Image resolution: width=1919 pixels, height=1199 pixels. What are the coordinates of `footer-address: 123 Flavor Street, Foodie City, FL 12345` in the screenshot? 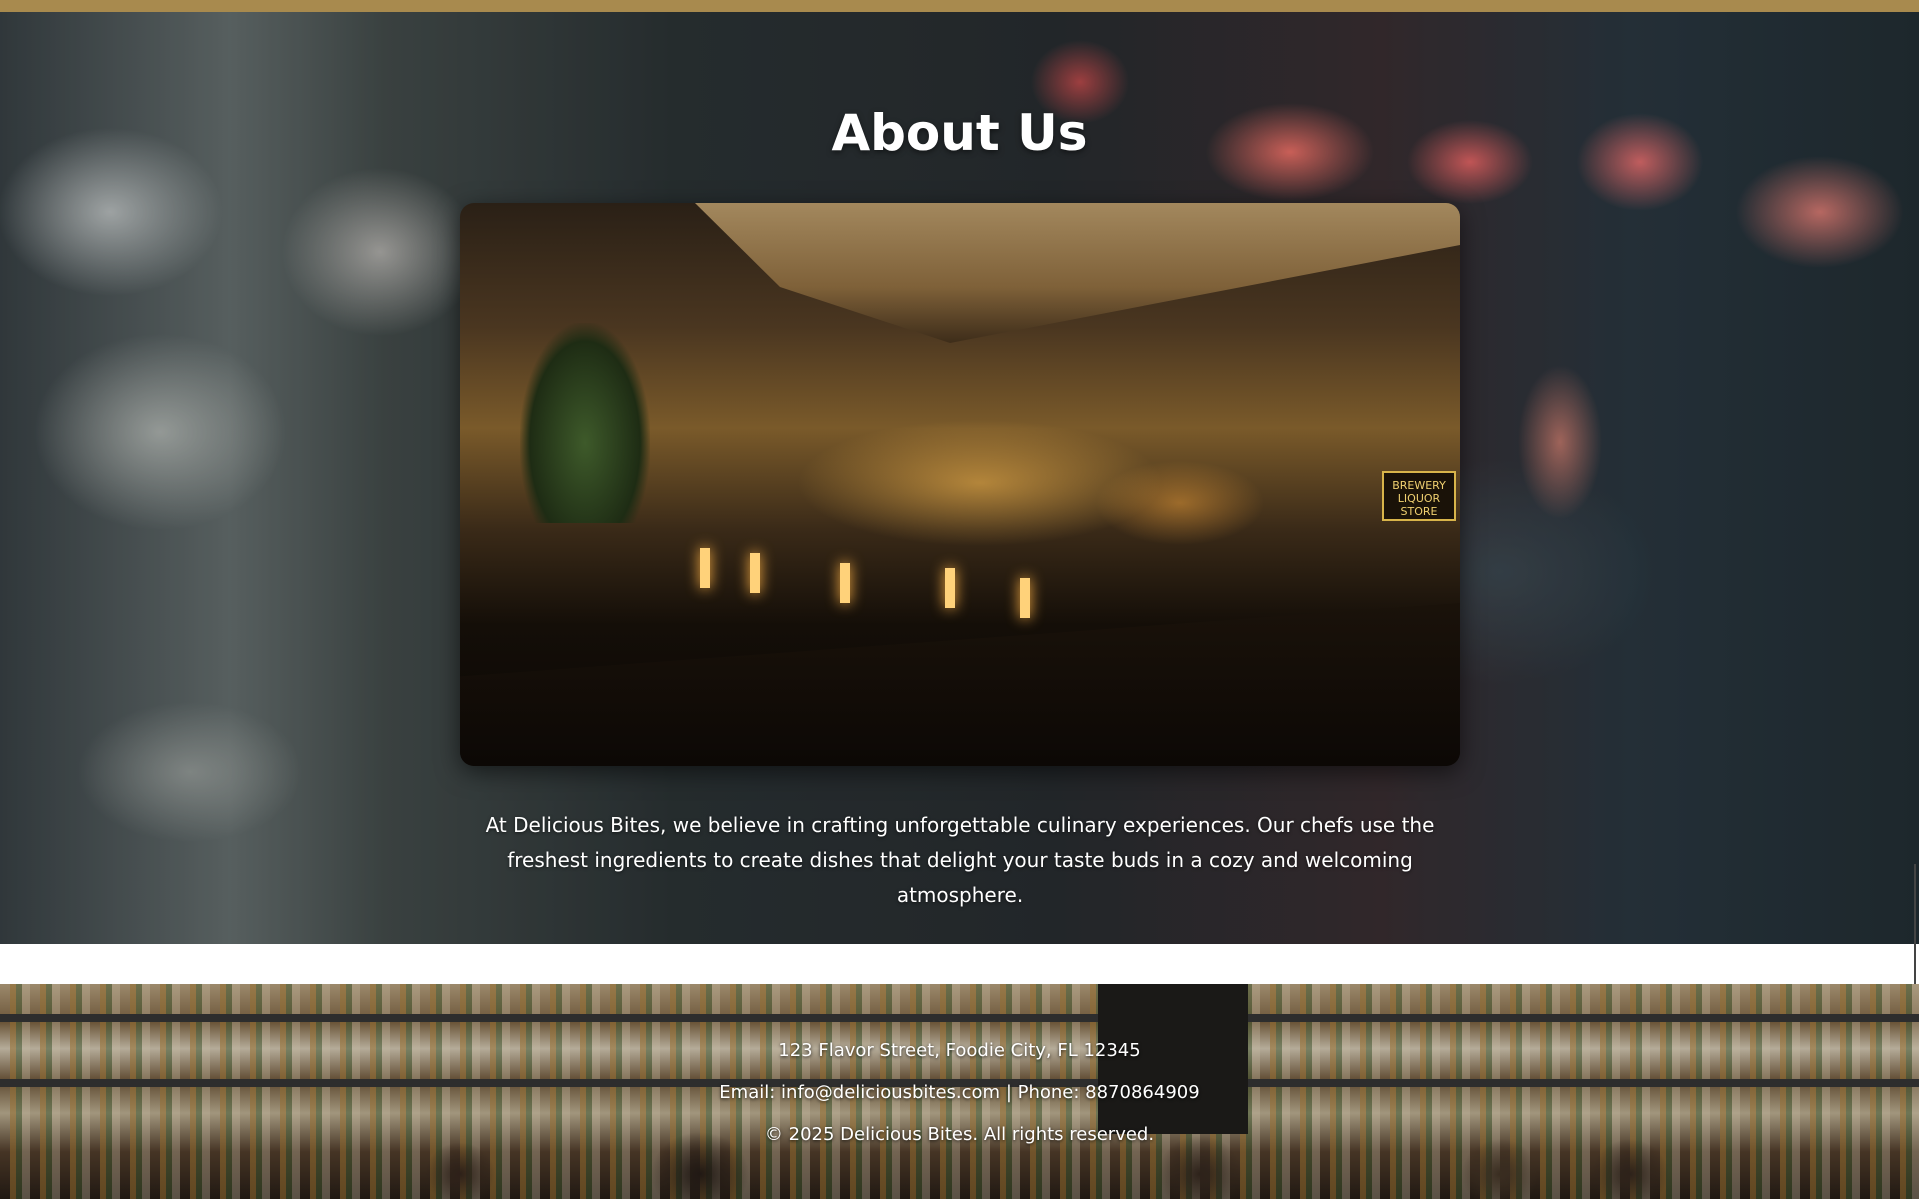 It's located at (959, 1050).